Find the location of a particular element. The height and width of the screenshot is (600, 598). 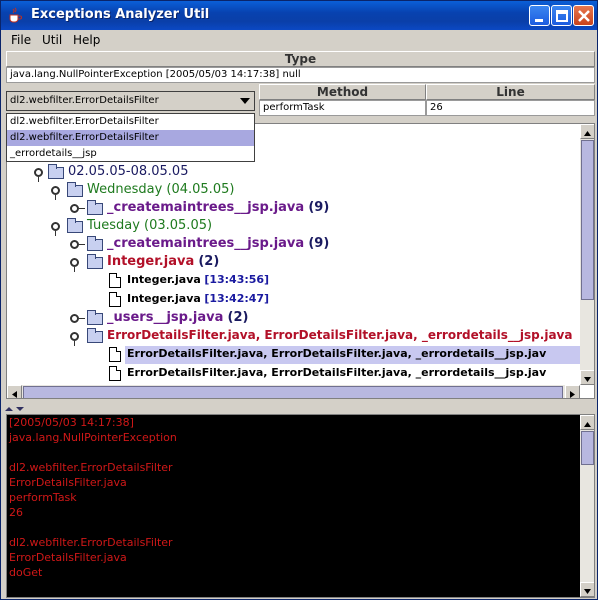

console-line: 26 is located at coordinates (16, 512).